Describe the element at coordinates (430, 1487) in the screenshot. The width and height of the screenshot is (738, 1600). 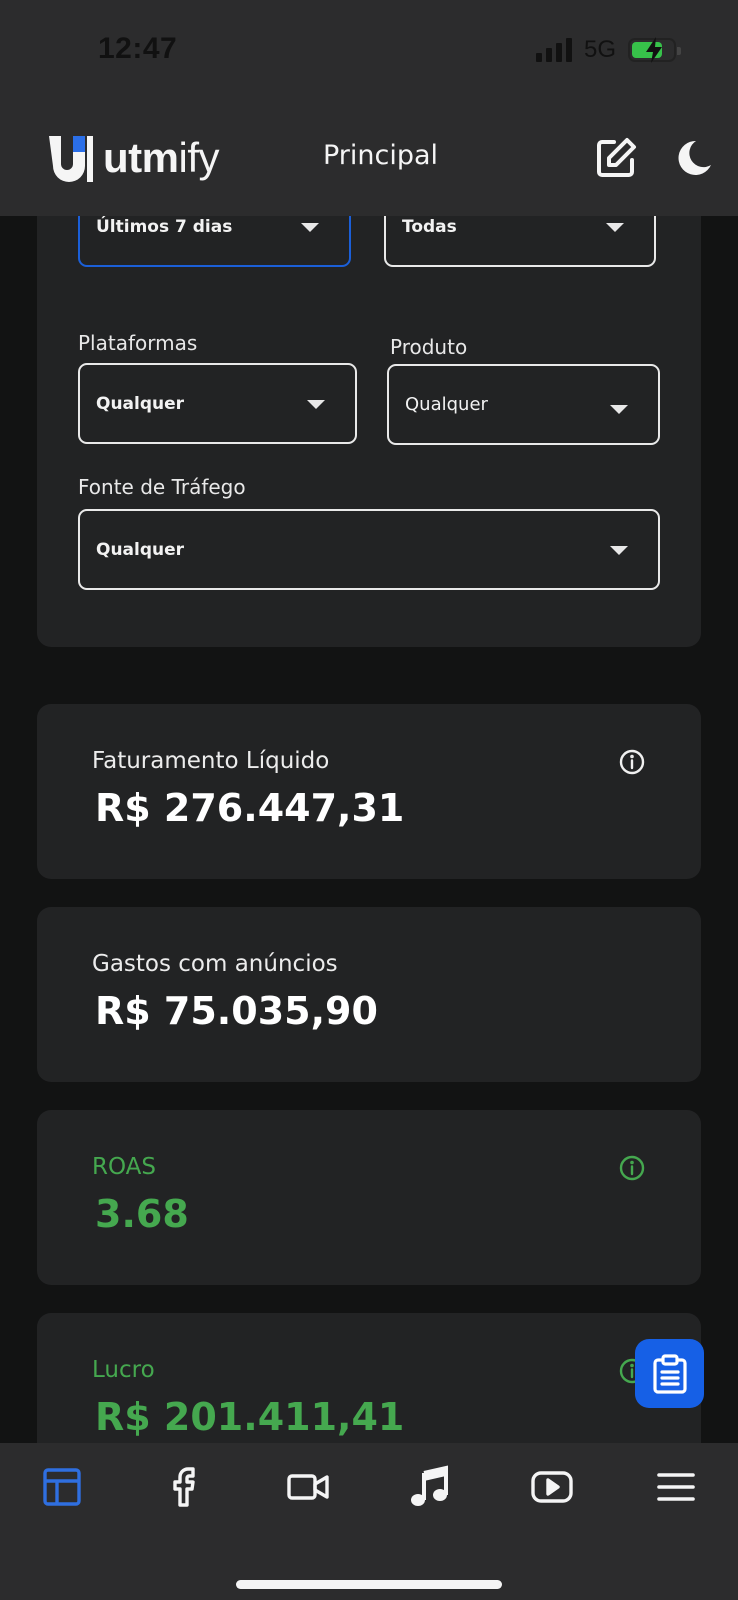
I see `music-note-icon` at that location.